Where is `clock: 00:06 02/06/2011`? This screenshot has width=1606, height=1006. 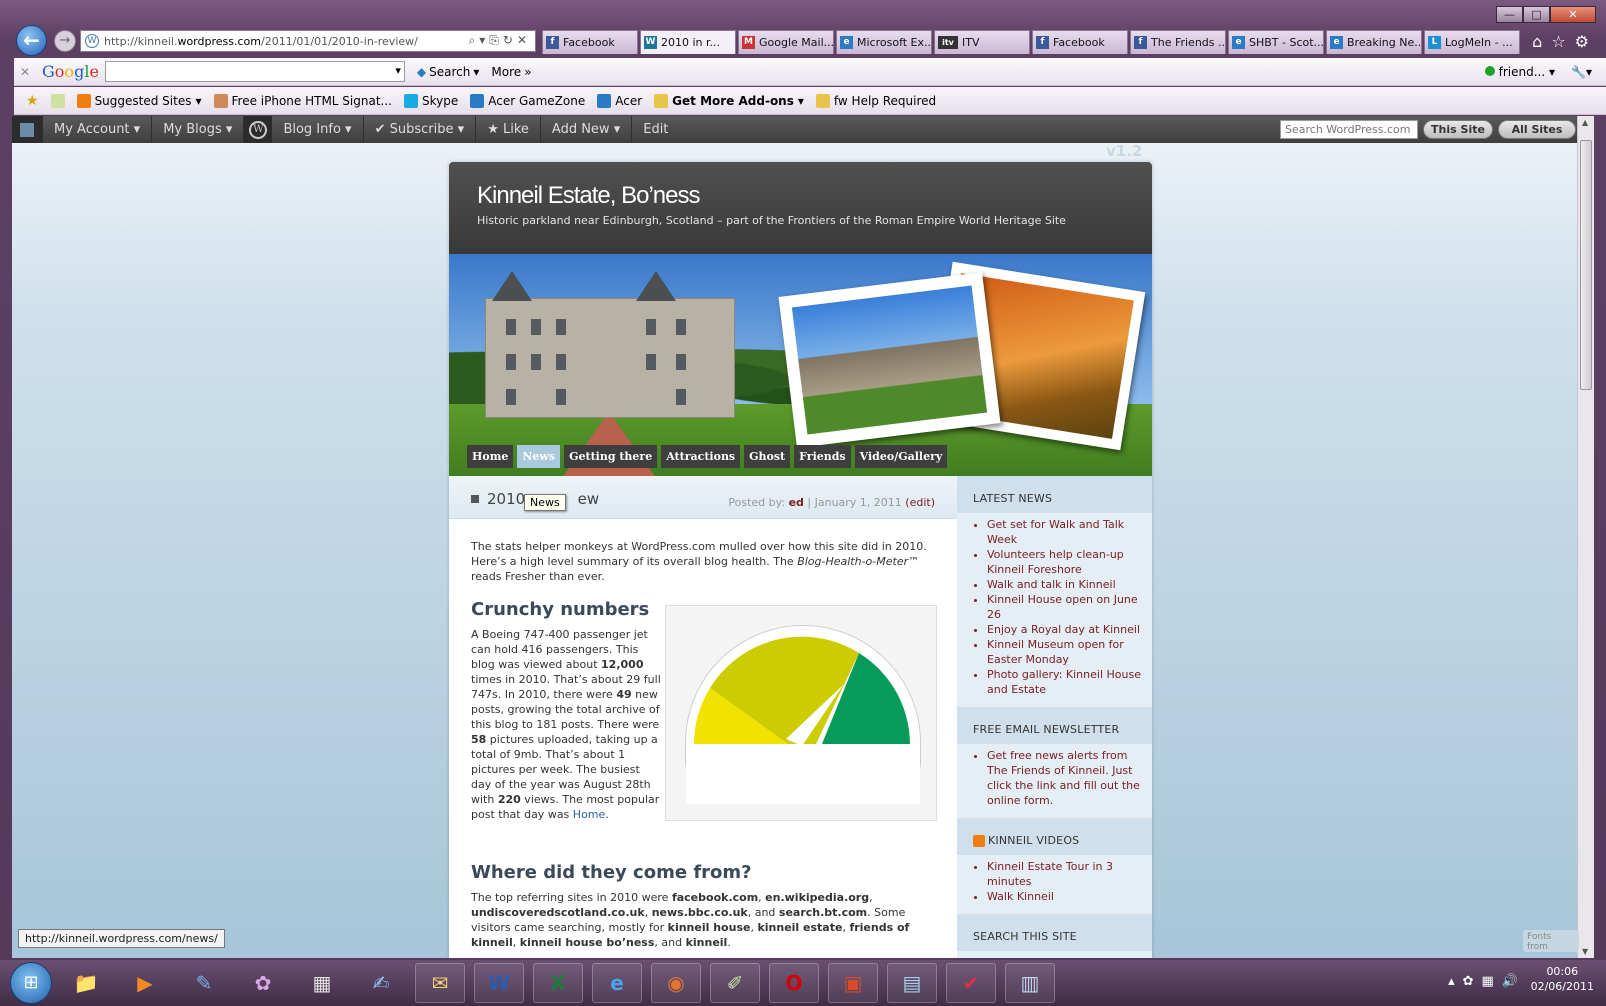 clock: 00:06 02/06/2011 is located at coordinates (1562, 979).